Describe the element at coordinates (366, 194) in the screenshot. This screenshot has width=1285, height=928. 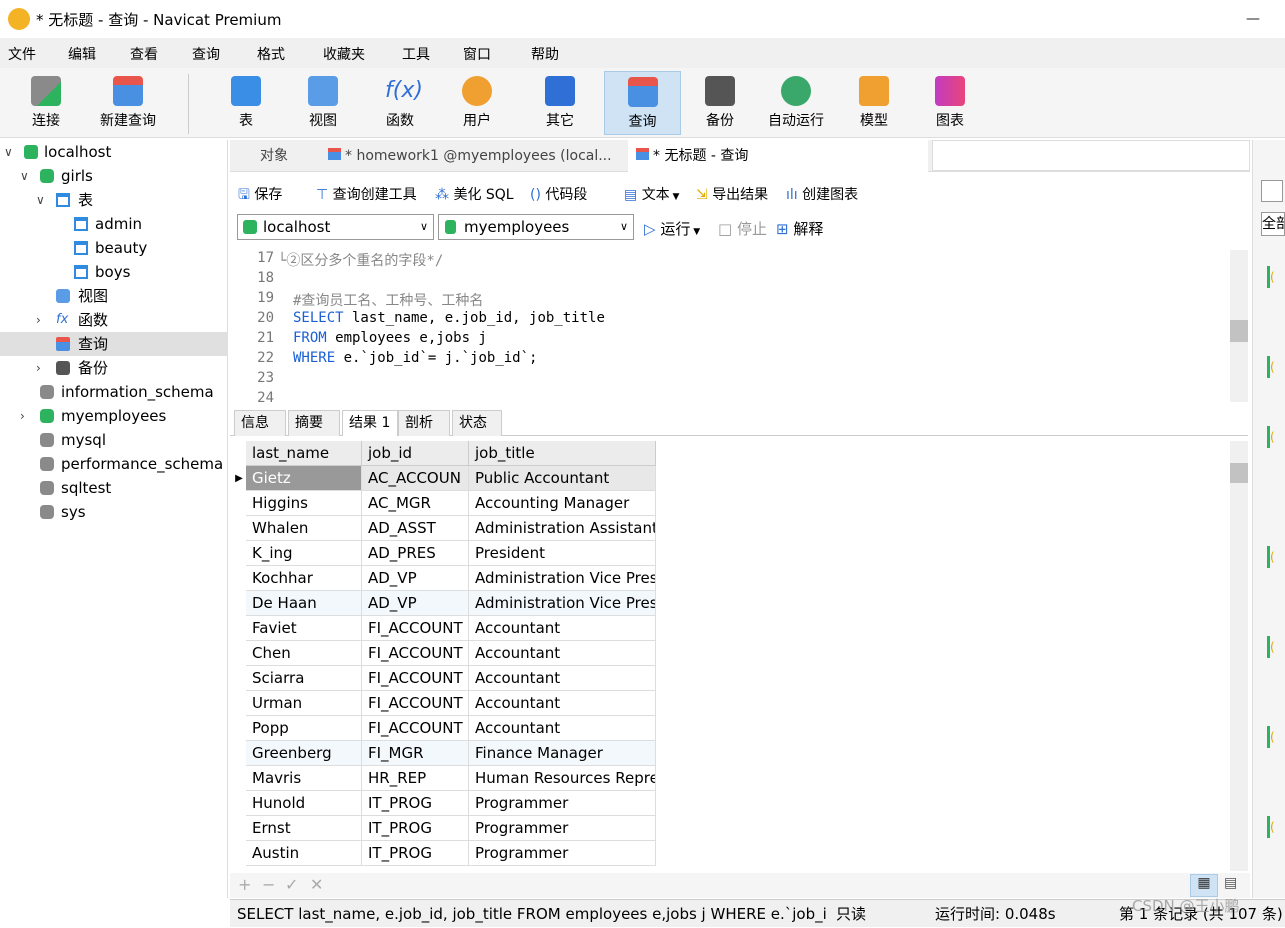
I see `query-builder-button: ⊤ 查询创建工具` at that location.